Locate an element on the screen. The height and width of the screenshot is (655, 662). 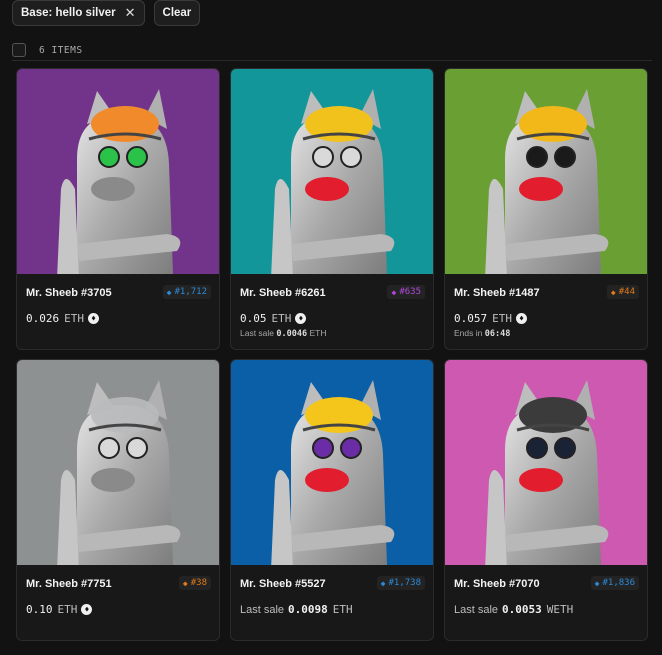
rarity-badge: ◆ #1,712 is located at coordinates (186, 292).